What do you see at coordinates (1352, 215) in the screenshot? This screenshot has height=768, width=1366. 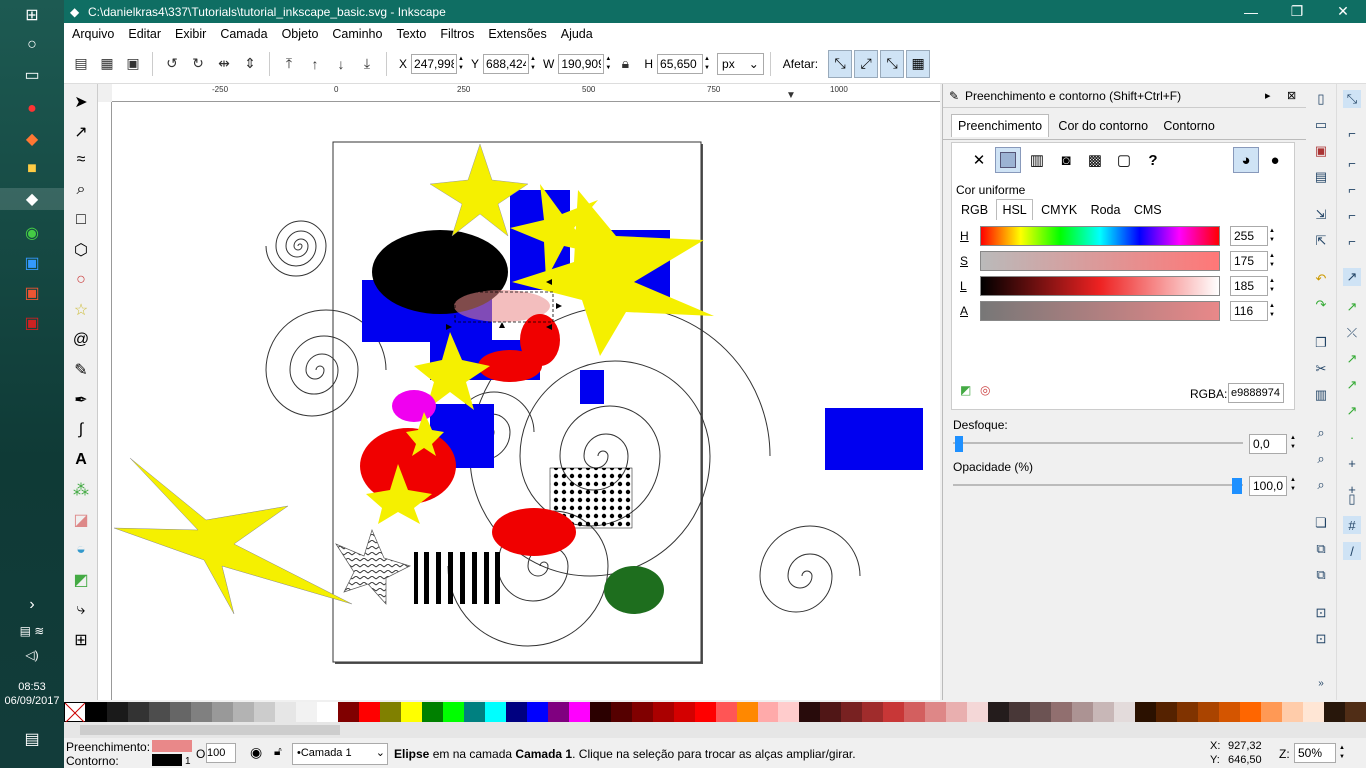 I see `snap-bbox-midpoint-icon: ⌐` at bounding box center [1352, 215].